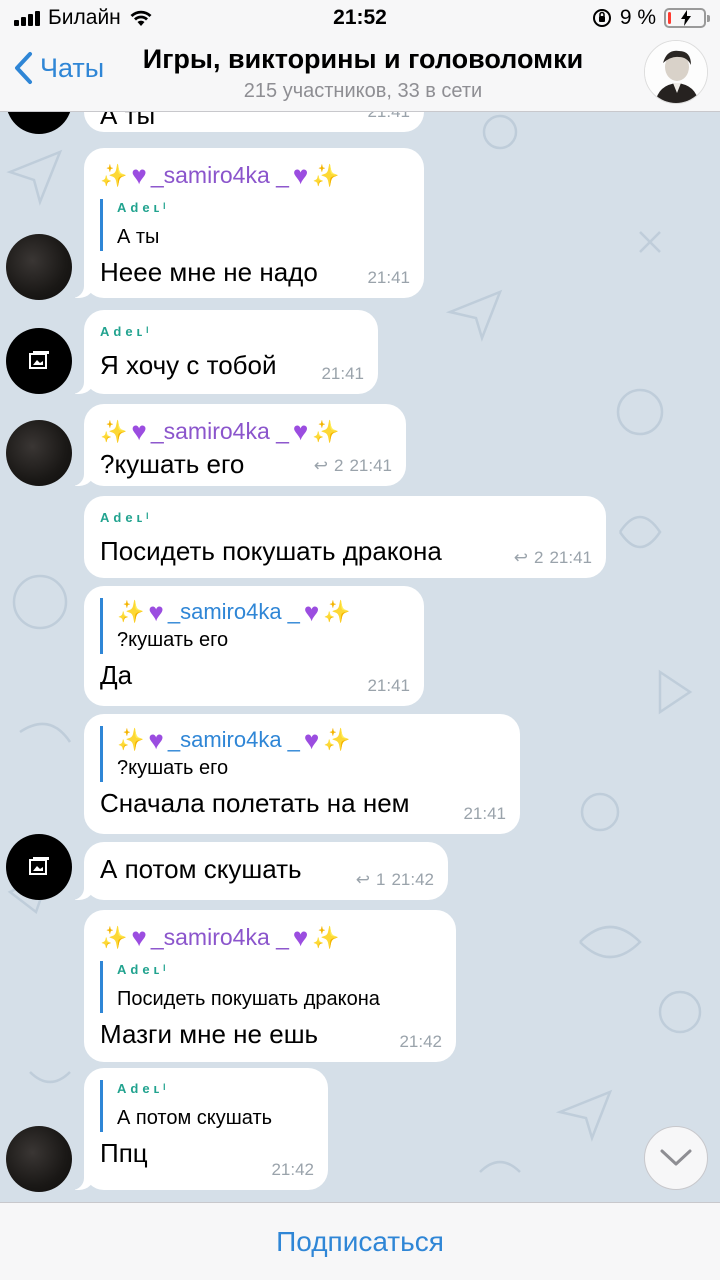 The image size is (720, 1280). What do you see at coordinates (206, 1106) in the screenshot?
I see `reply-quote: Adeʟˡ А потом скушать` at bounding box center [206, 1106].